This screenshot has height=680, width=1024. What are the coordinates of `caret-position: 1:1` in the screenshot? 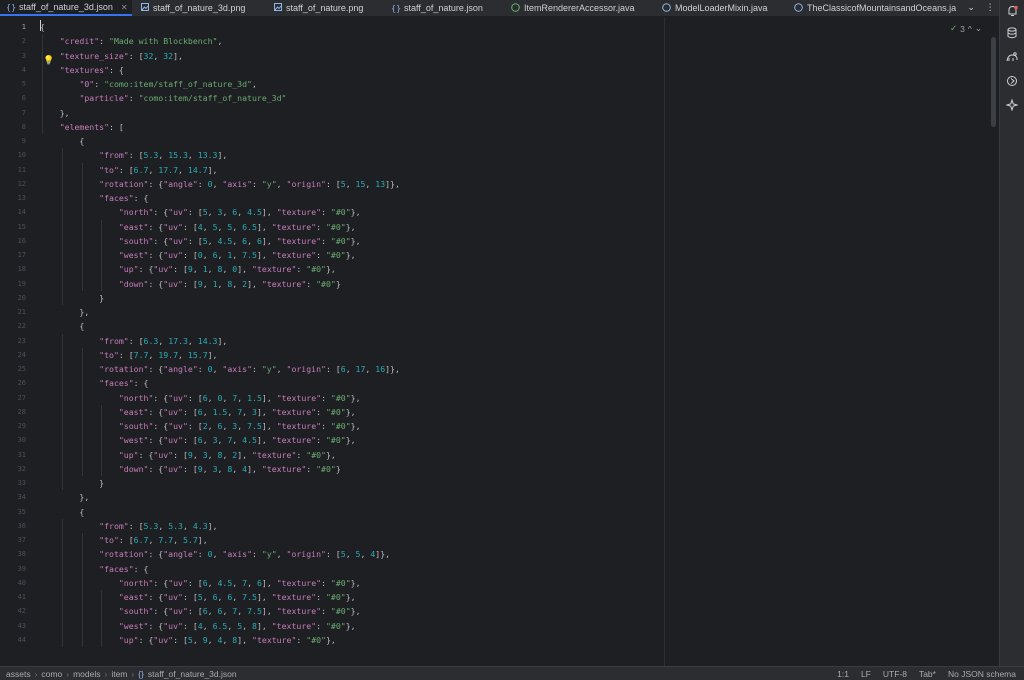 It's located at (843, 674).